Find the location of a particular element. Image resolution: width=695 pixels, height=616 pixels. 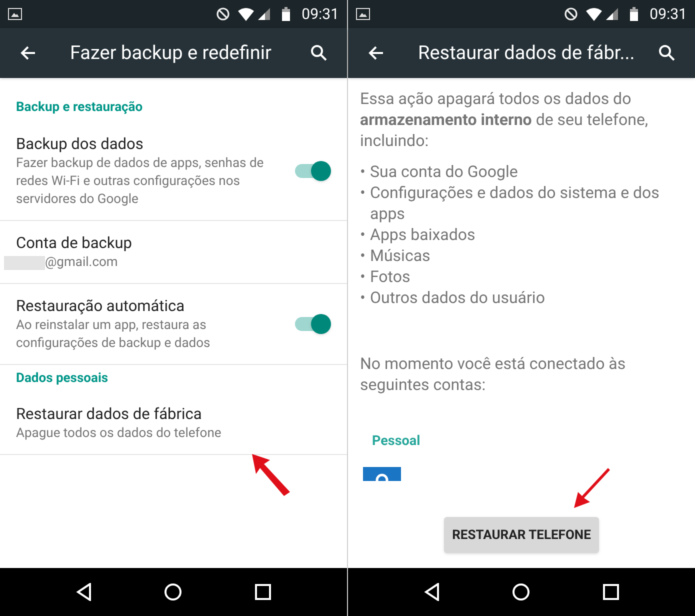

item-title: Restauração automática is located at coordinates (101, 306).